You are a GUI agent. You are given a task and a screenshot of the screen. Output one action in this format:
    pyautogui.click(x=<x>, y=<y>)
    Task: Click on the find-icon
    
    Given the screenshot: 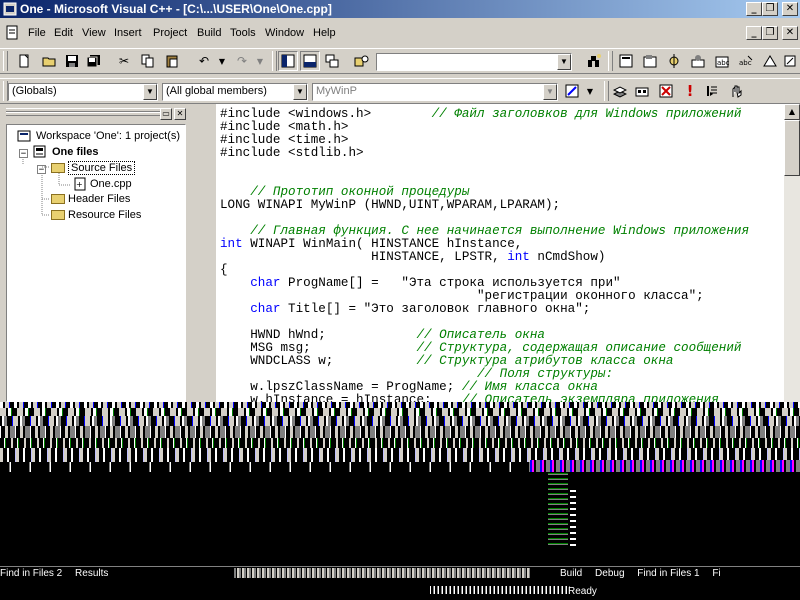 What is the action you would take?
    pyautogui.click(x=594, y=61)
    